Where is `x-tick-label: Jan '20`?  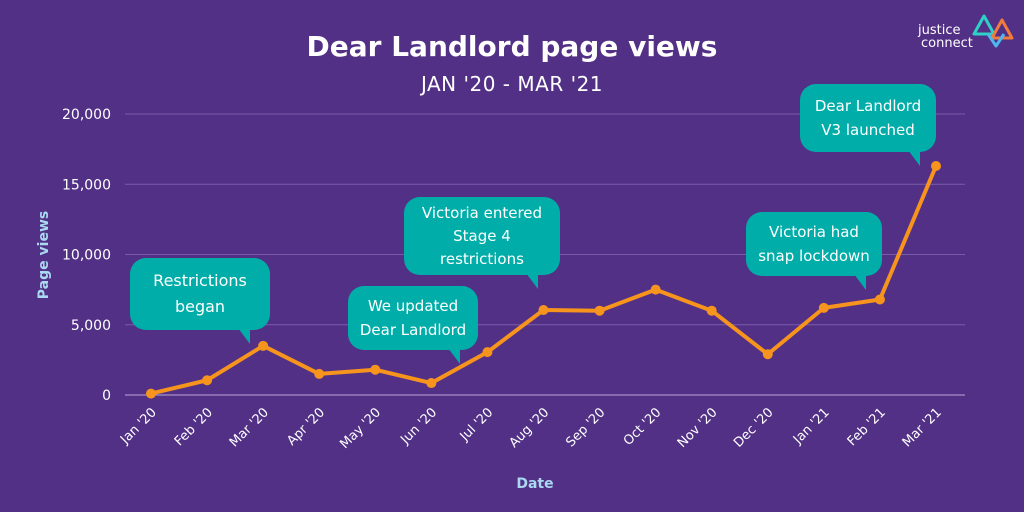
x-tick-label: Jan '20 is located at coordinates (138, 426).